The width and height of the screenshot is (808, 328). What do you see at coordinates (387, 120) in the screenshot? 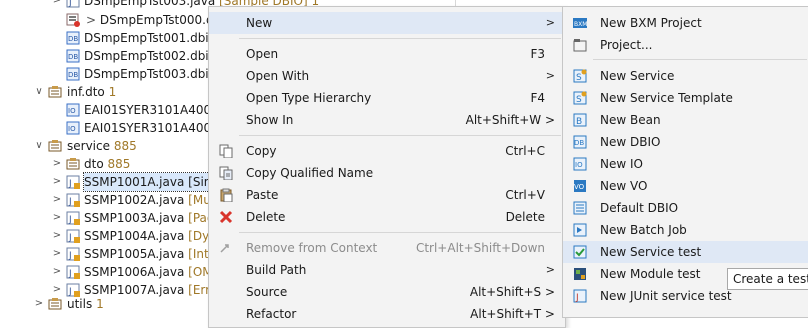
I see `menu-item-show-in: Show In Alt+Shift+W >` at bounding box center [387, 120].